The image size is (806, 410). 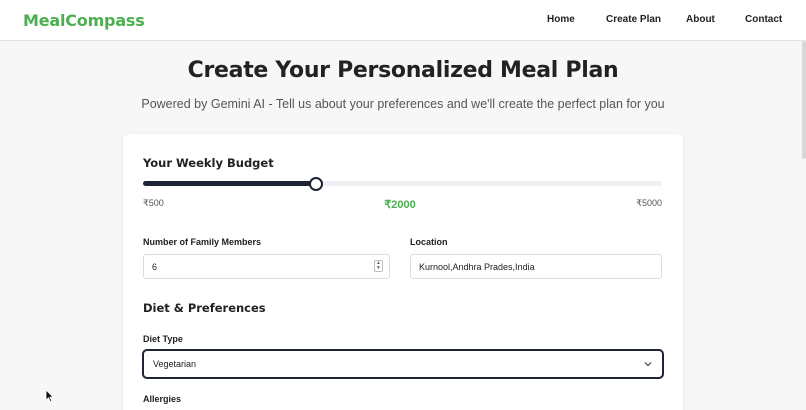 I want to click on chevron-down-icon, so click(x=648, y=364).